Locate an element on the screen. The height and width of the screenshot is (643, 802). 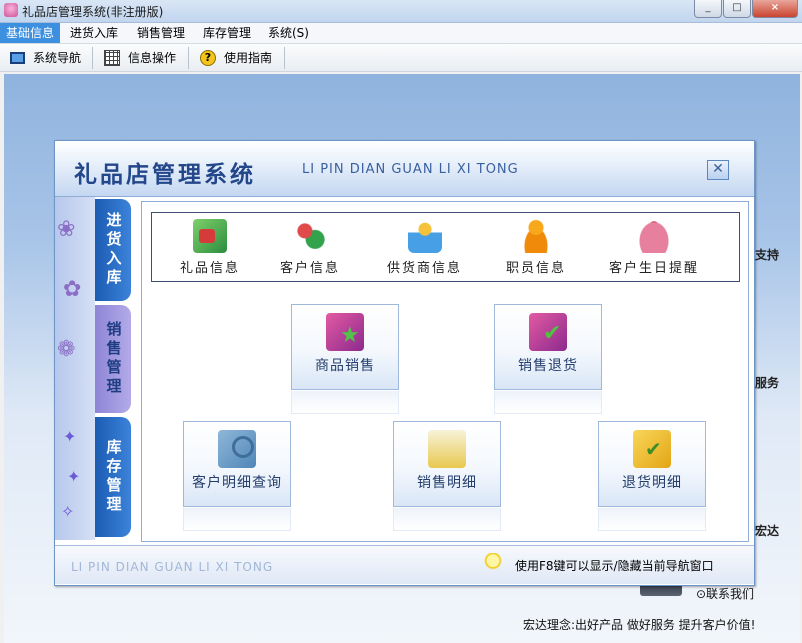
sales-detail-button: 销售明细 is located at coordinates (447, 476).